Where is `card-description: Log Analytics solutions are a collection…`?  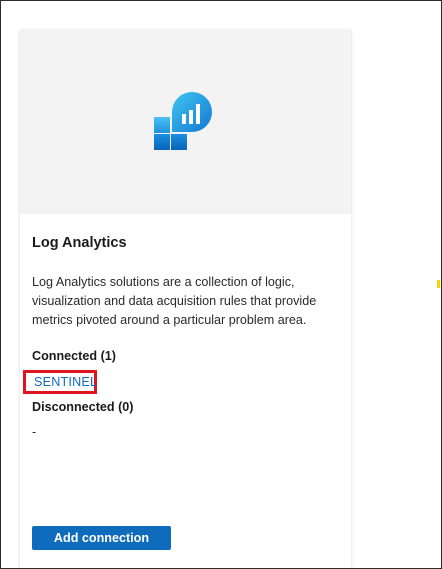 card-description: Log Analytics solutions are a collection… is located at coordinates (174, 301).